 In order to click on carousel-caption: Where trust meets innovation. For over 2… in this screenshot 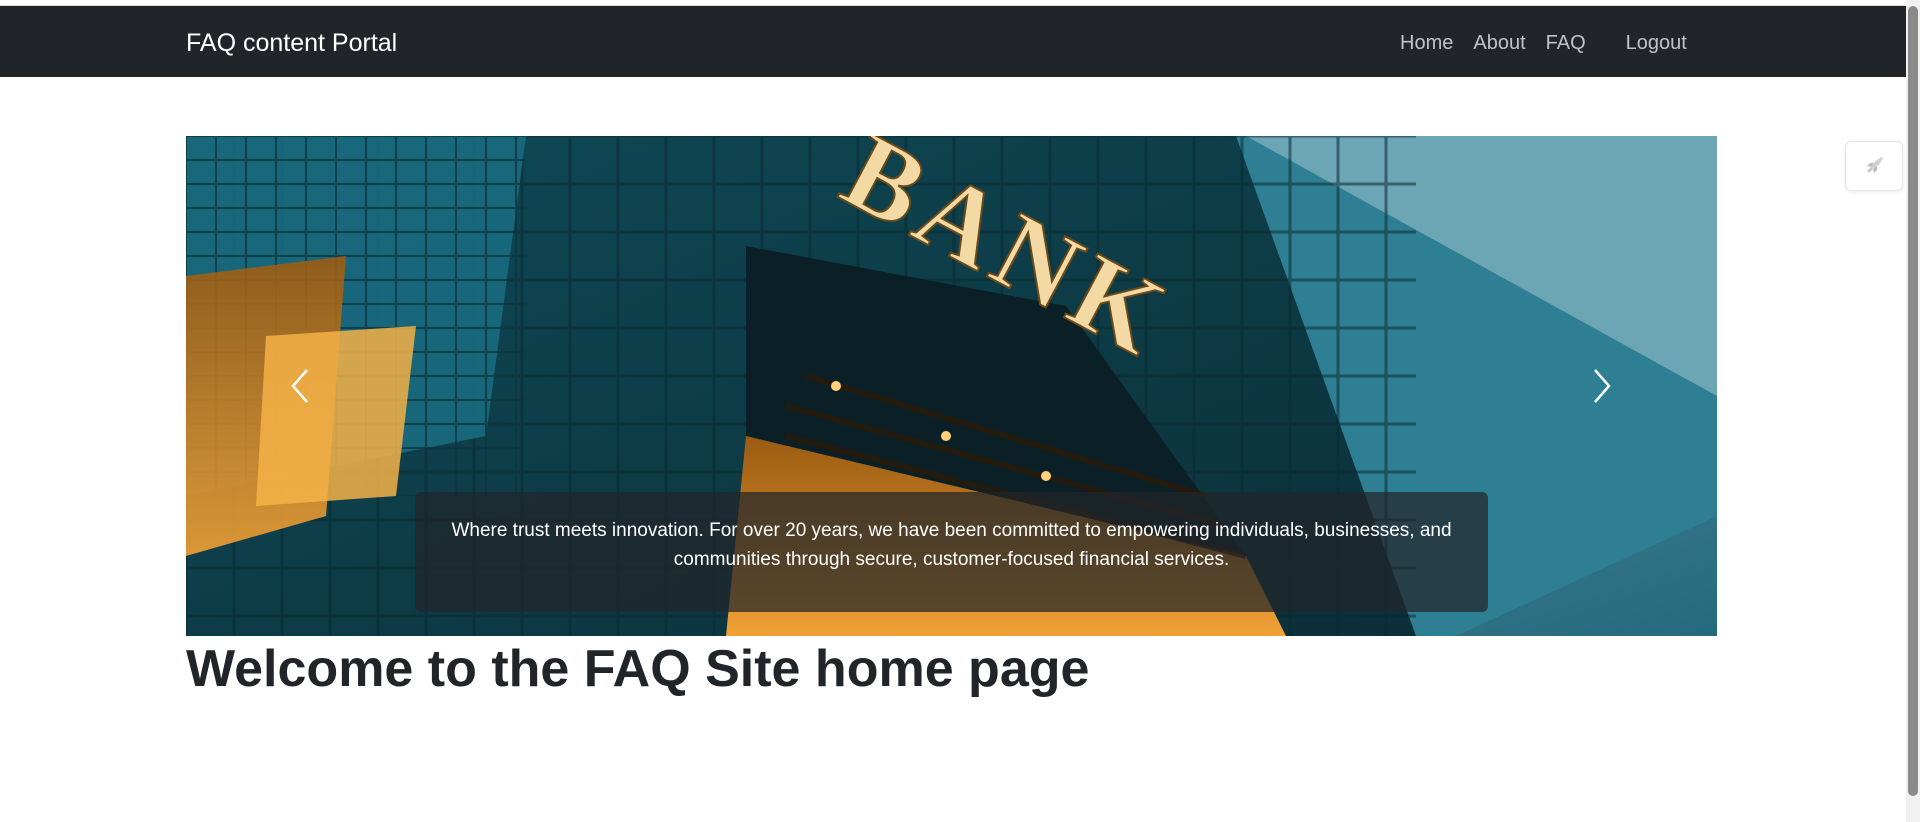, I will do `click(951, 552)`.